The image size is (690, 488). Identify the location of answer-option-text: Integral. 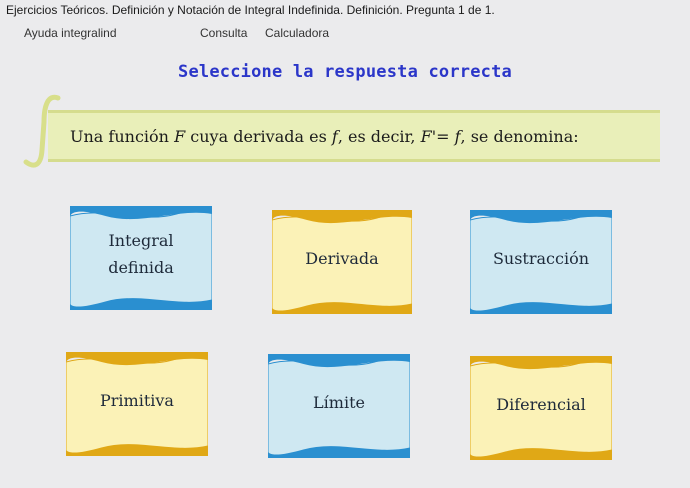
(141, 240).